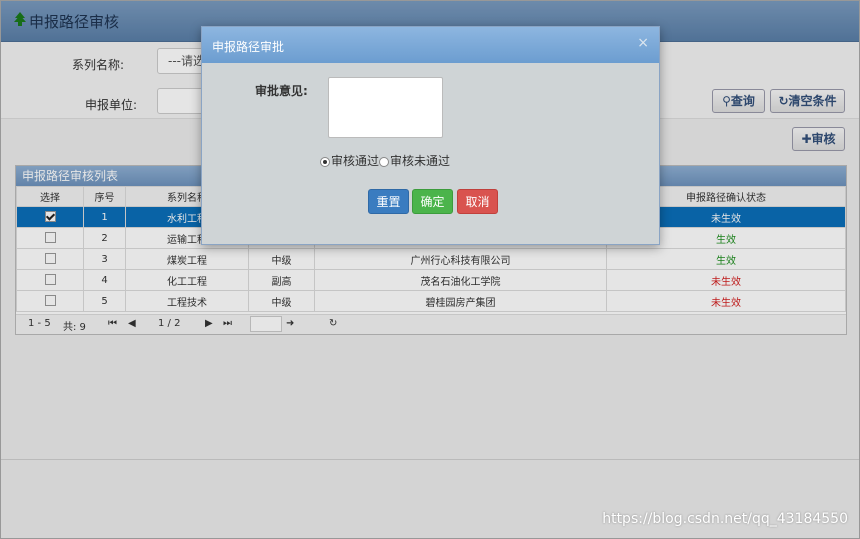 The image size is (860, 539). I want to click on radio-fail: 审核未通过, so click(414, 161).